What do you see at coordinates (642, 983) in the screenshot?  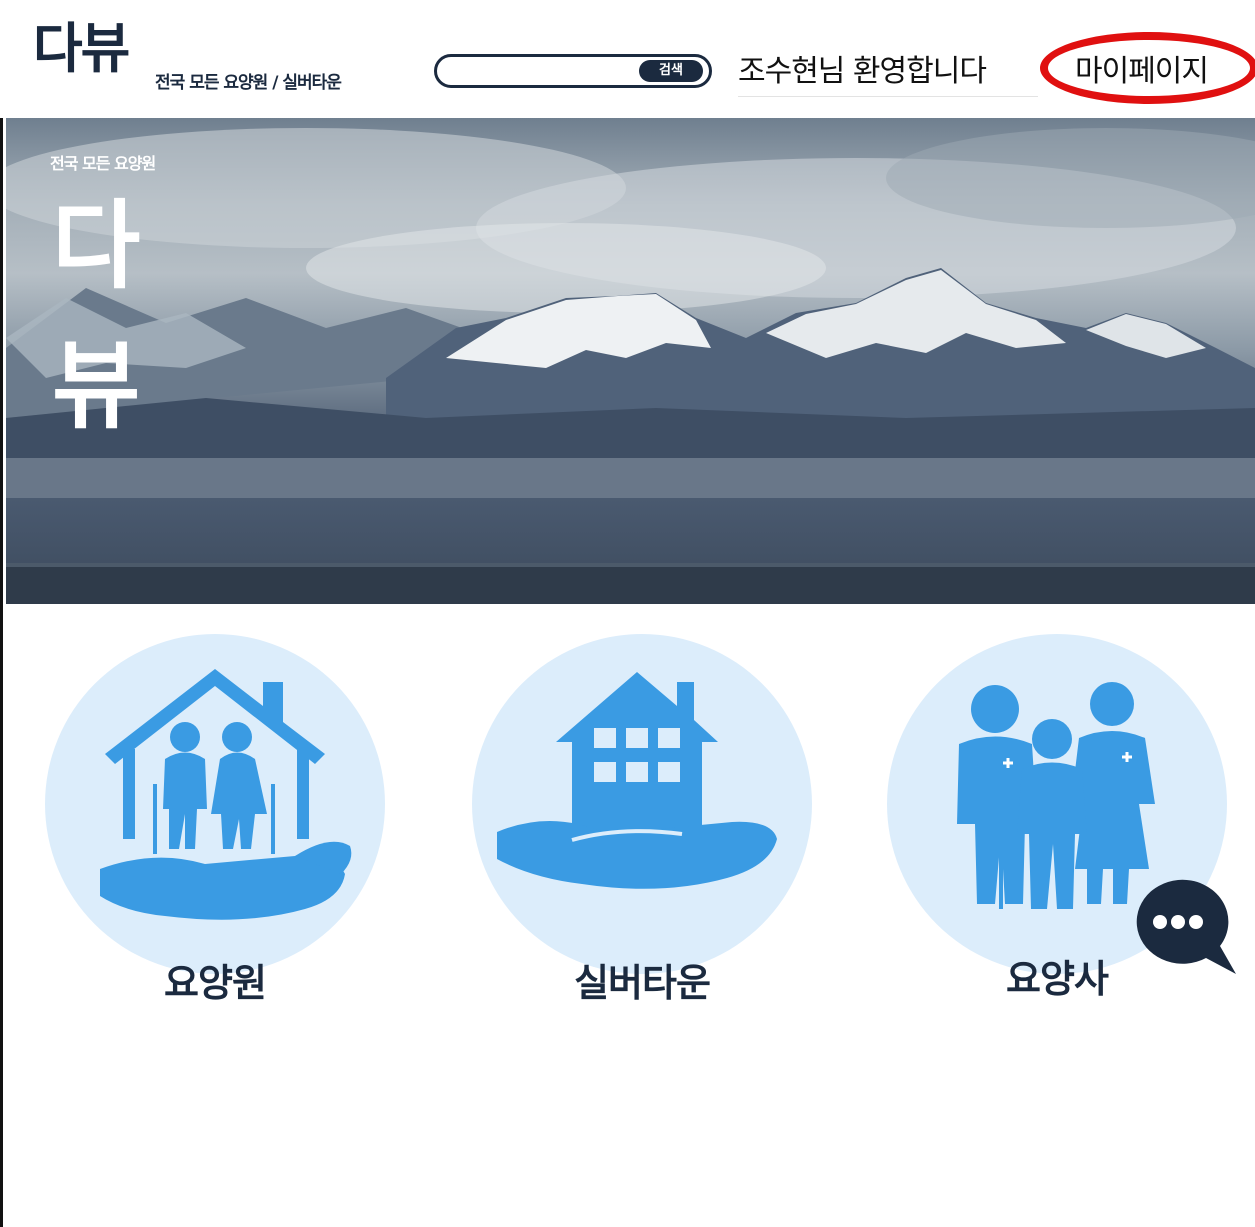 I see `category-label: 실버타운` at bounding box center [642, 983].